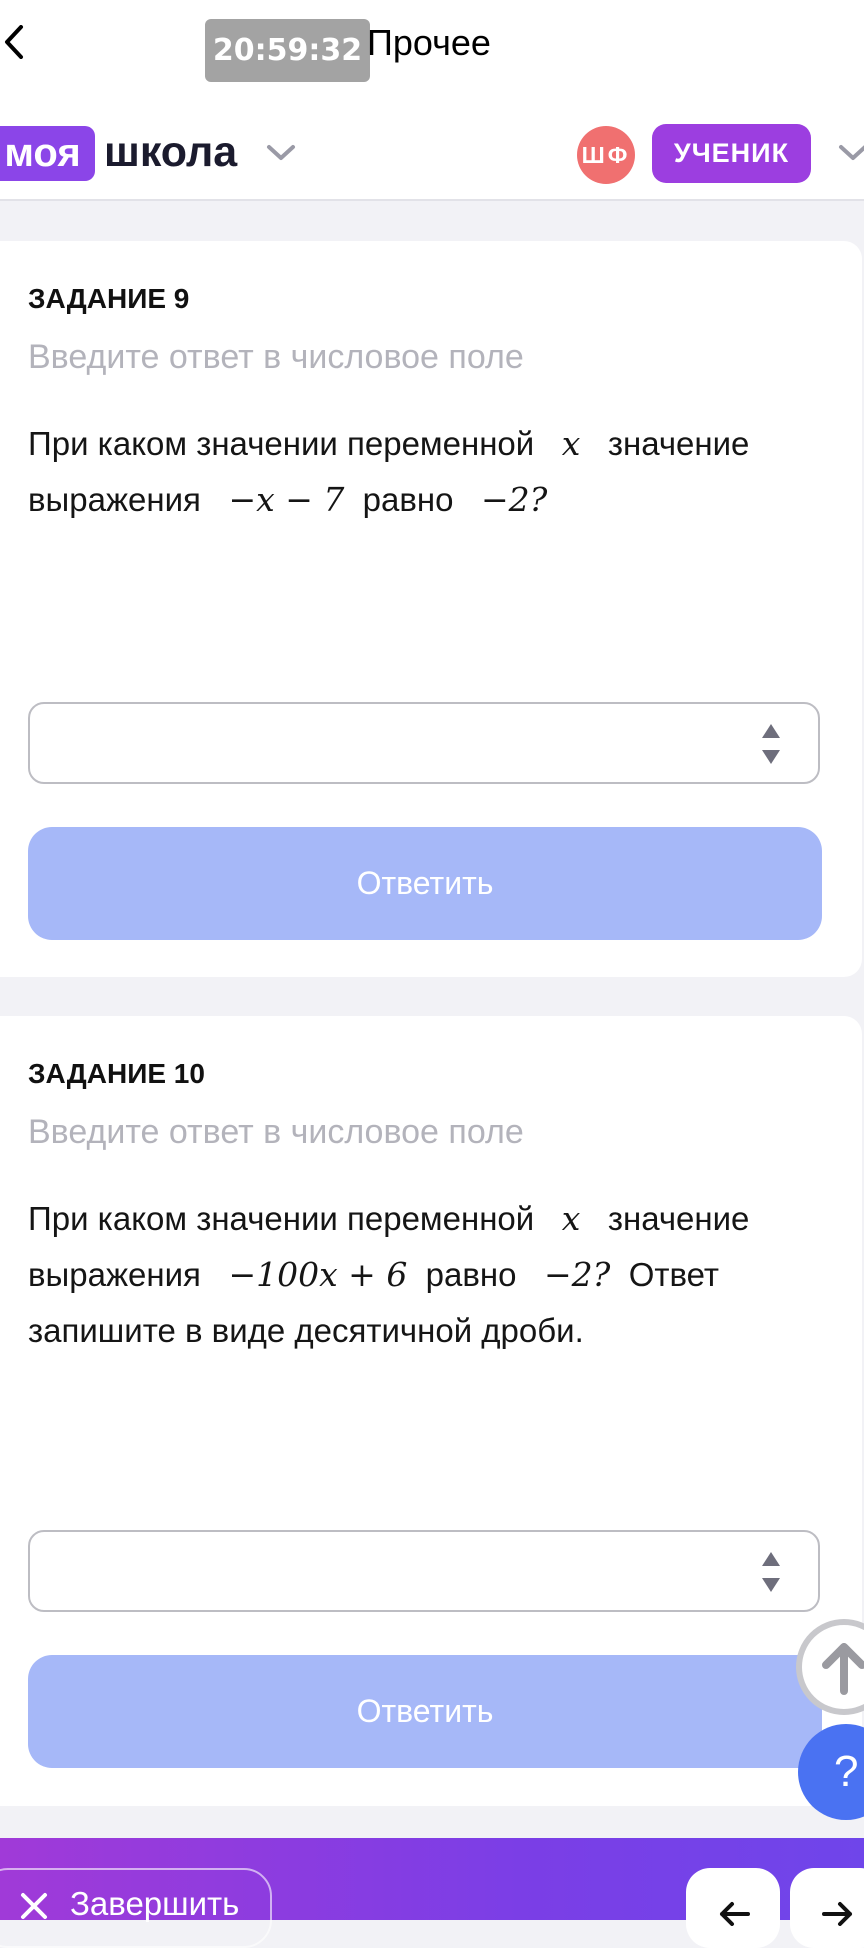 This screenshot has height=1948, width=864. Describe the element at coordinates (47, 153) in the screenshot. I see `logo-badge: моя` at that location.